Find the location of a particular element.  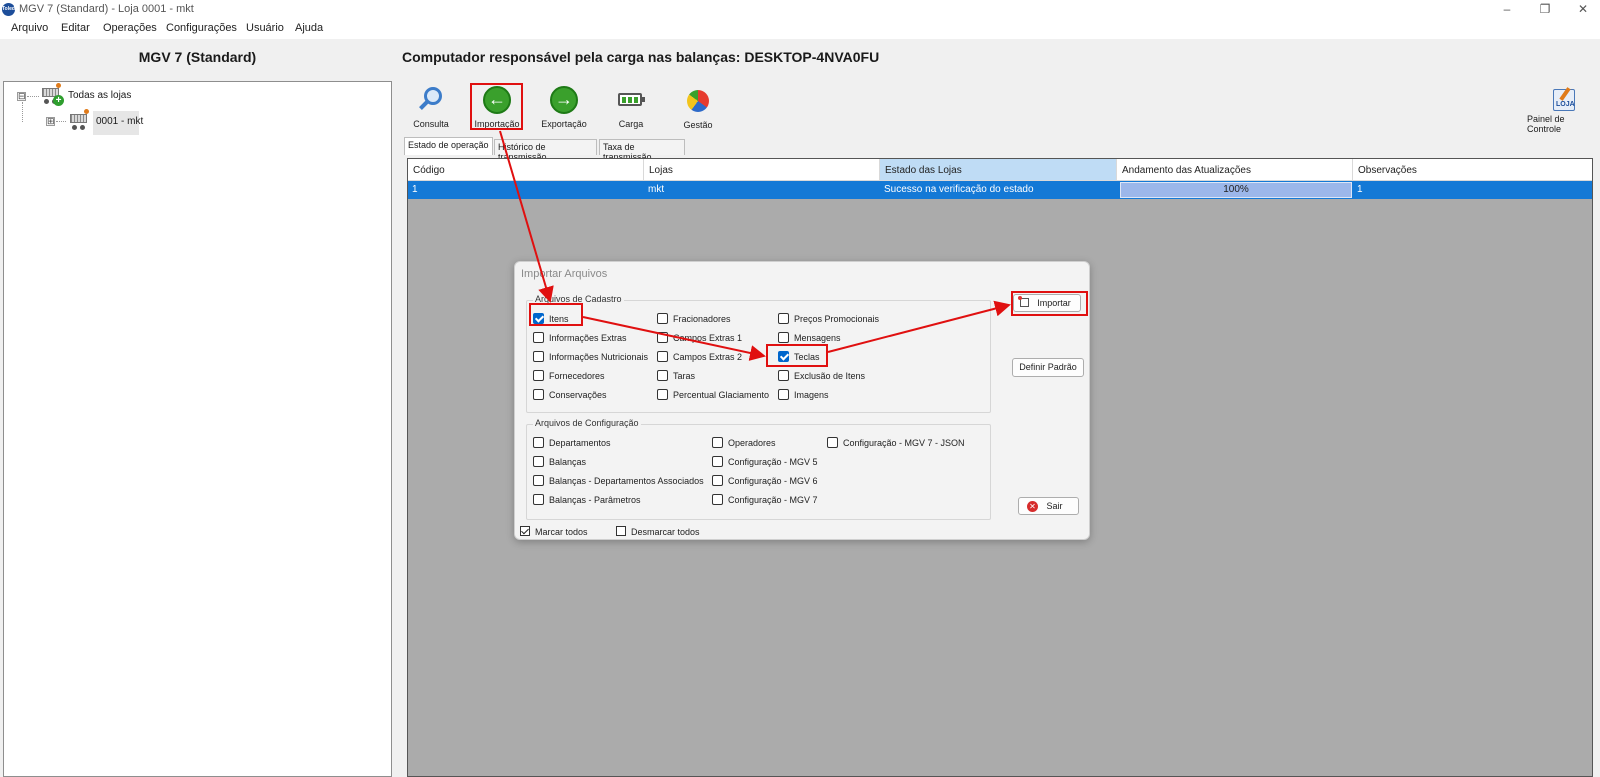

arrow-teclas-to-importar is located at coordinates (919, 326).